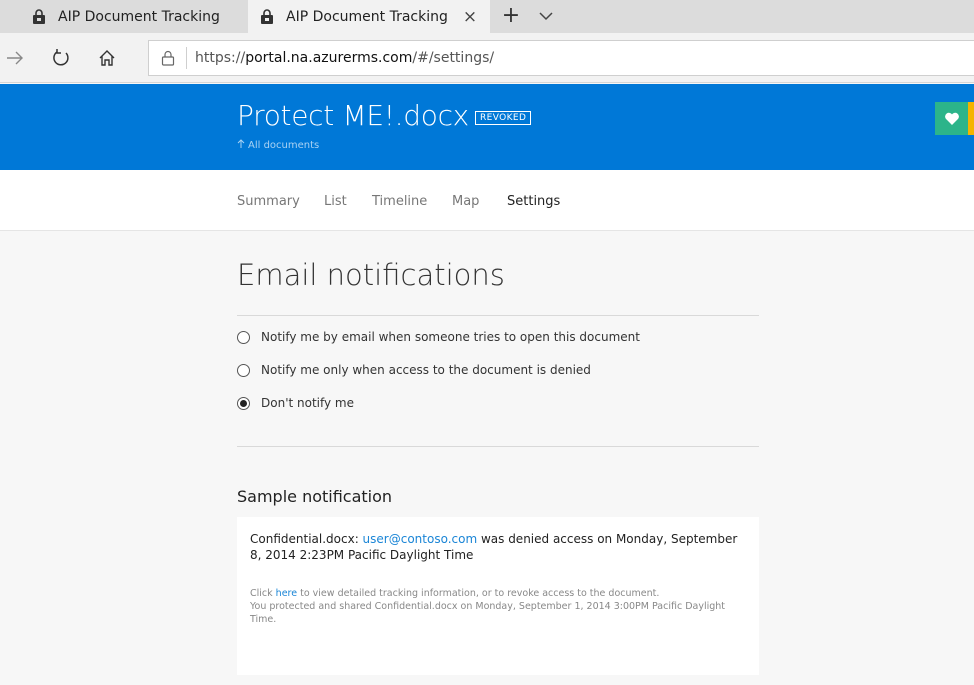 The width and height of the screenshot is (974, 685). I want to click on tab-list: List, so click(335, 201).